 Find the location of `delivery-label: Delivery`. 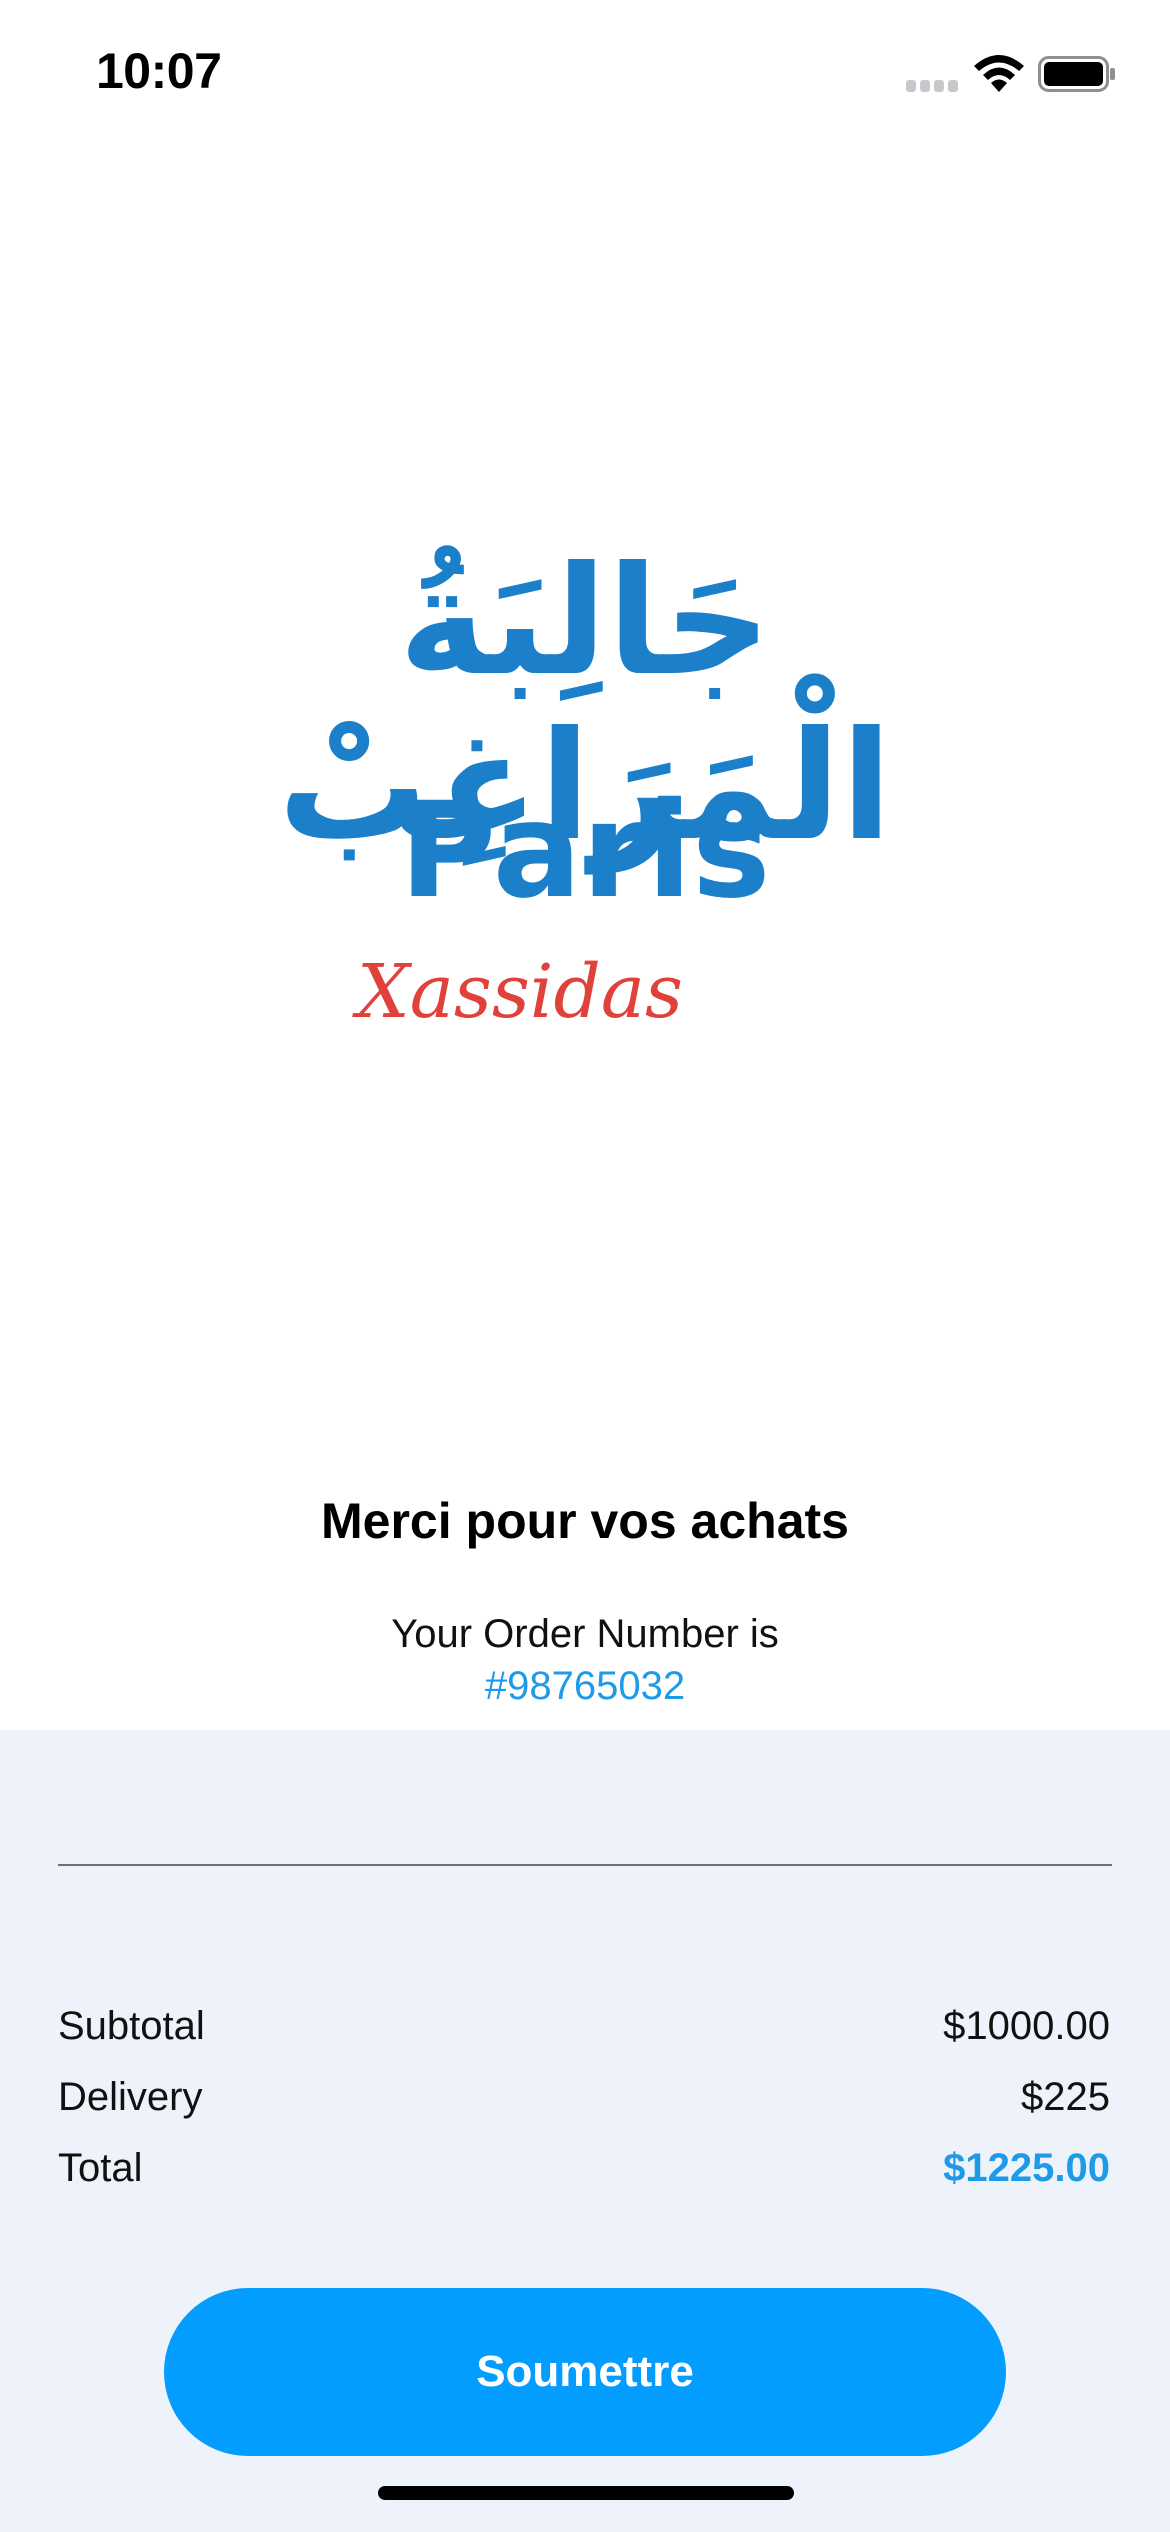

delivery-label: Delivery is located at coordinates (130, 2097).